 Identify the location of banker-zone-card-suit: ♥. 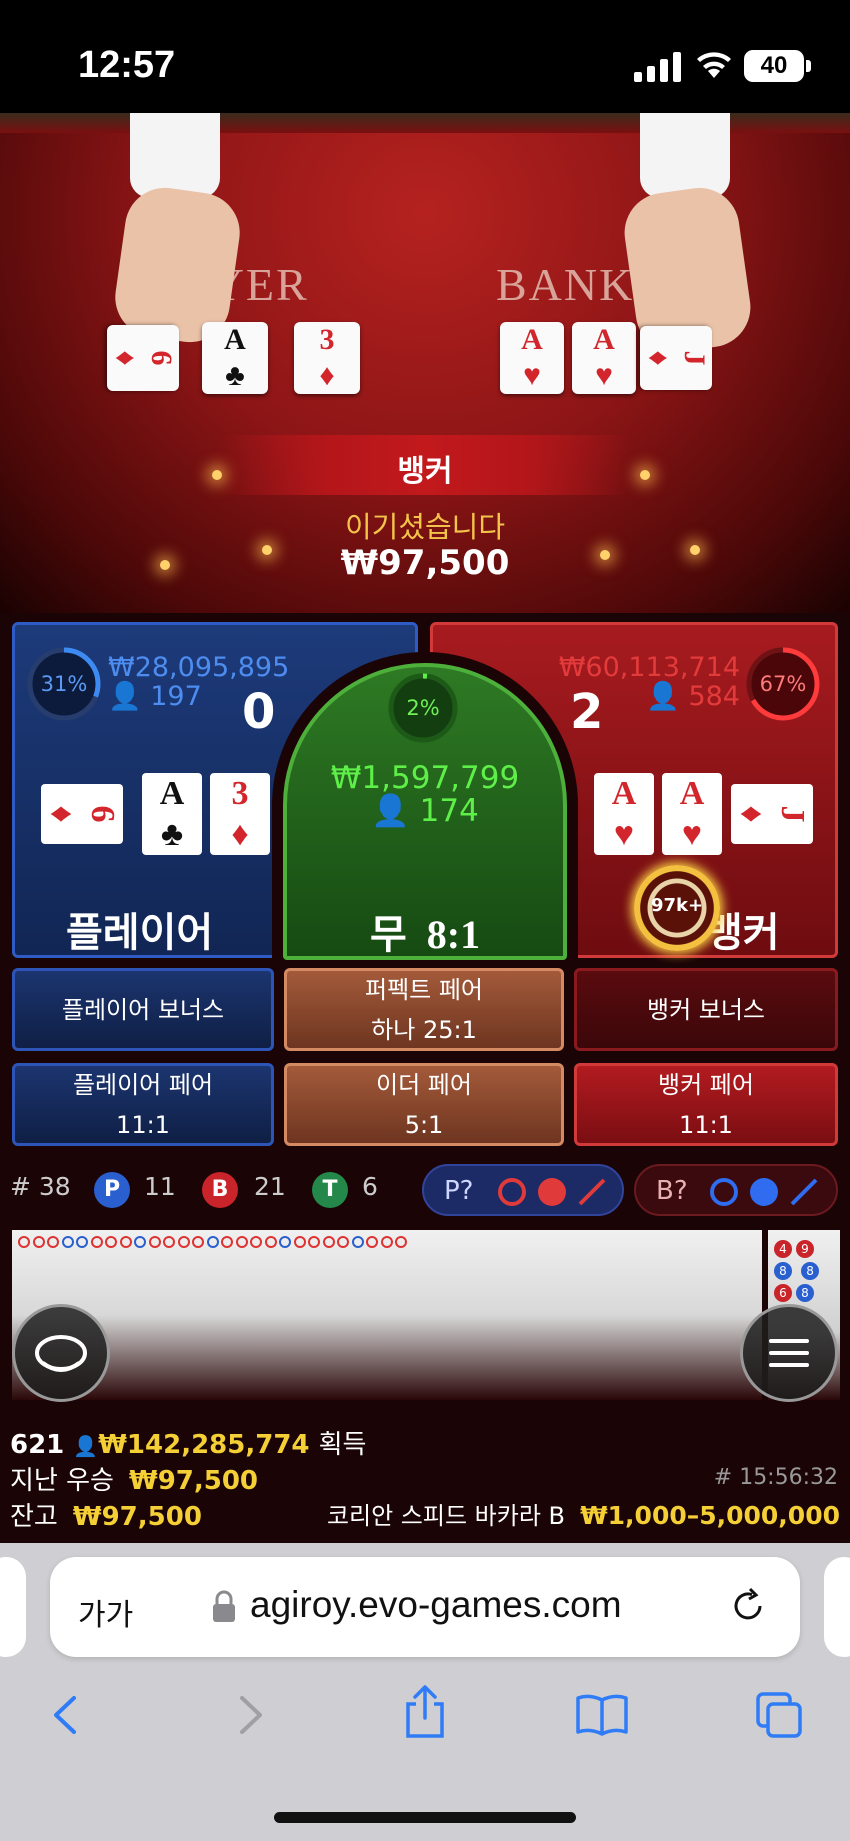
(624, 834).